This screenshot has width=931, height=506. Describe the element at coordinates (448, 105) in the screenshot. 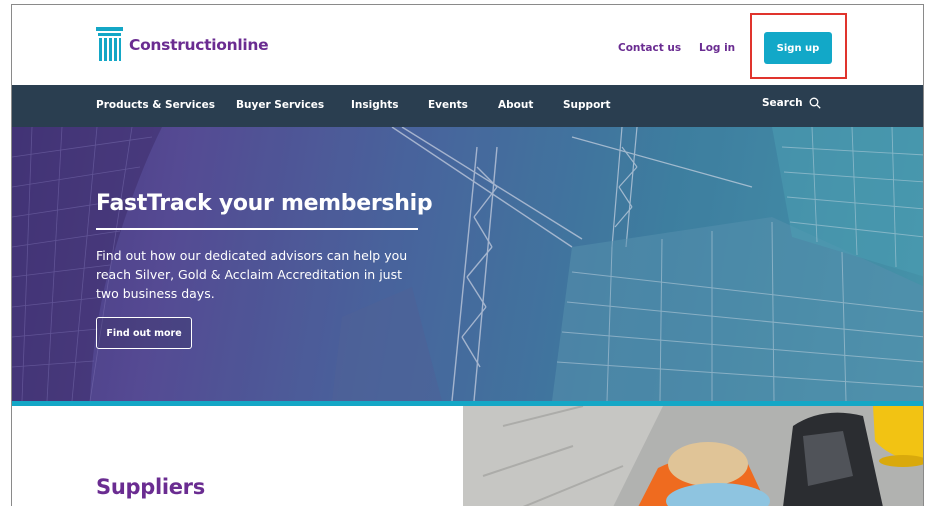

I see `nav-item-events: Events` at that location.